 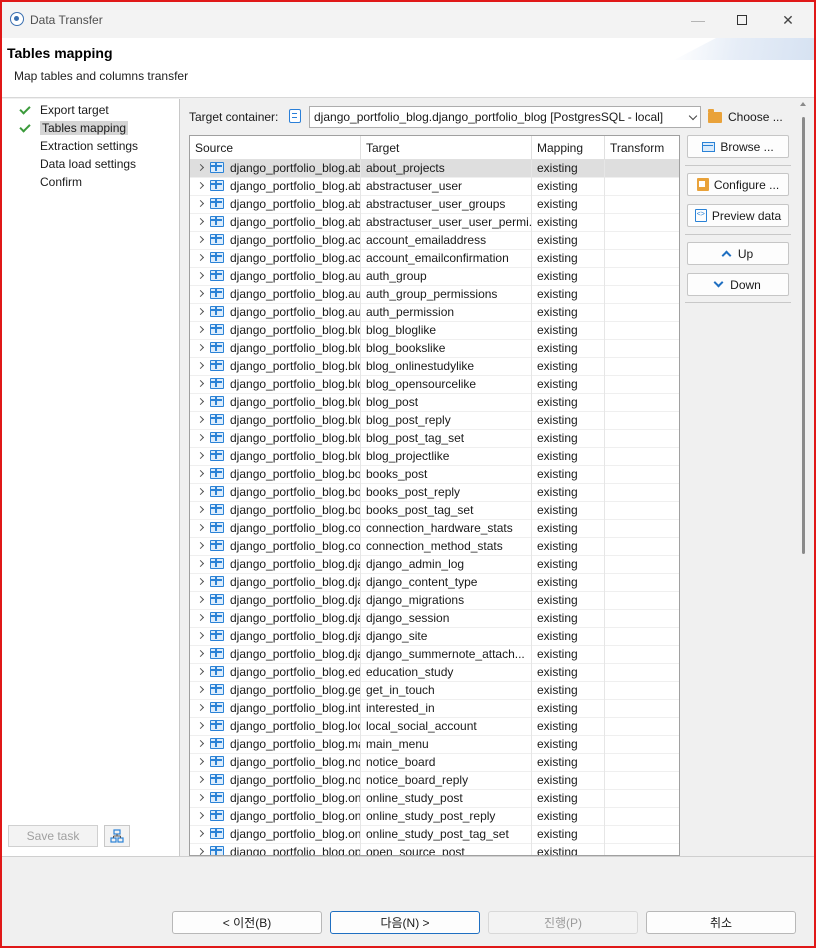 I want to click on target-cell: books_post_tag_set, so click(x=446, y=511).